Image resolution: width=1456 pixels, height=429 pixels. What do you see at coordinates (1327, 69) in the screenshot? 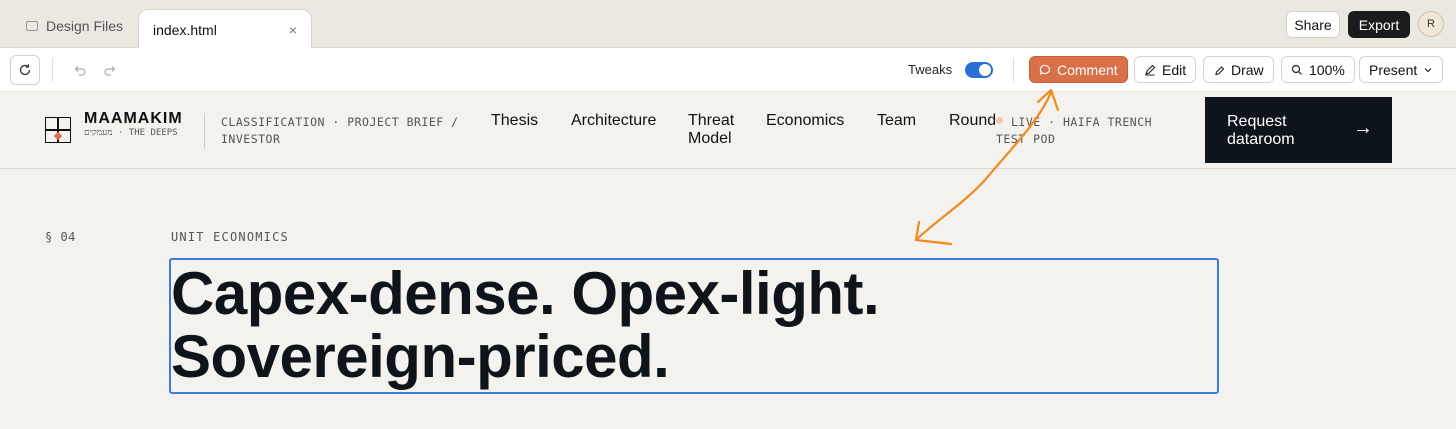
I see `zoom-level: 100%` at bounding box center [1327, 69].